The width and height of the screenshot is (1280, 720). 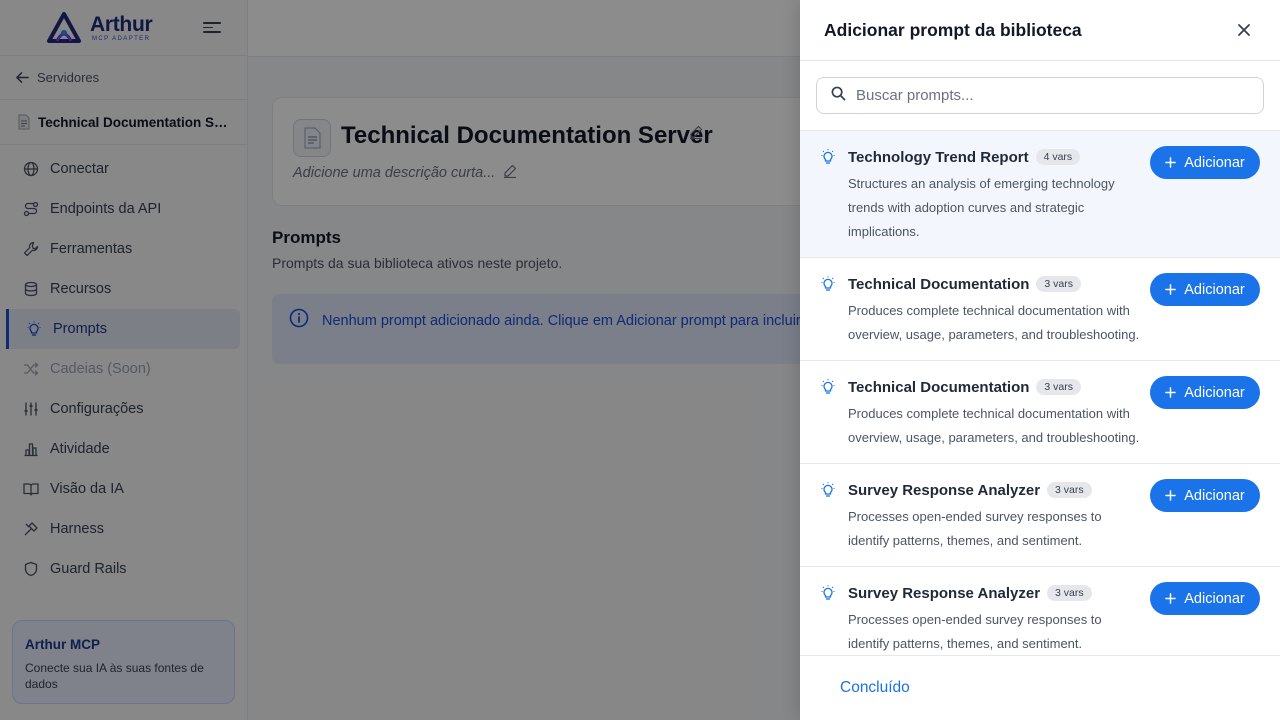 What do you see at coordinates (953, 29) in the screenshot?
I see `drawer-title: Adicionar prompt da biblioteca` at bounding box center [953, 29].